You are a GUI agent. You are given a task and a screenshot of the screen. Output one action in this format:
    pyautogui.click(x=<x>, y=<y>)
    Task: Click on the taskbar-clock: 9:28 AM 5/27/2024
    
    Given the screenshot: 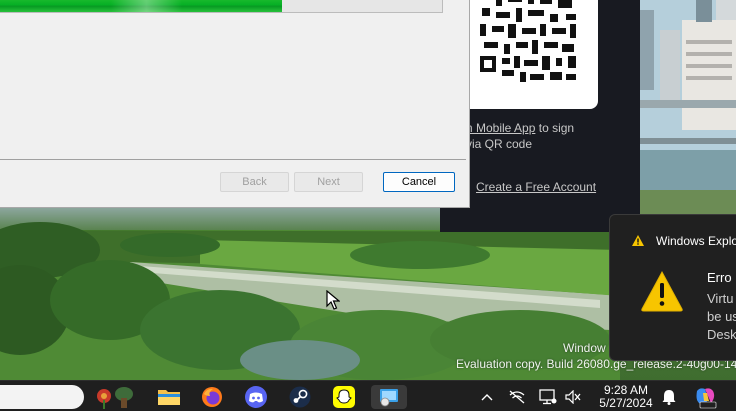 What is the action you would take?
    pyautogui.click(x=626, y=397)
    